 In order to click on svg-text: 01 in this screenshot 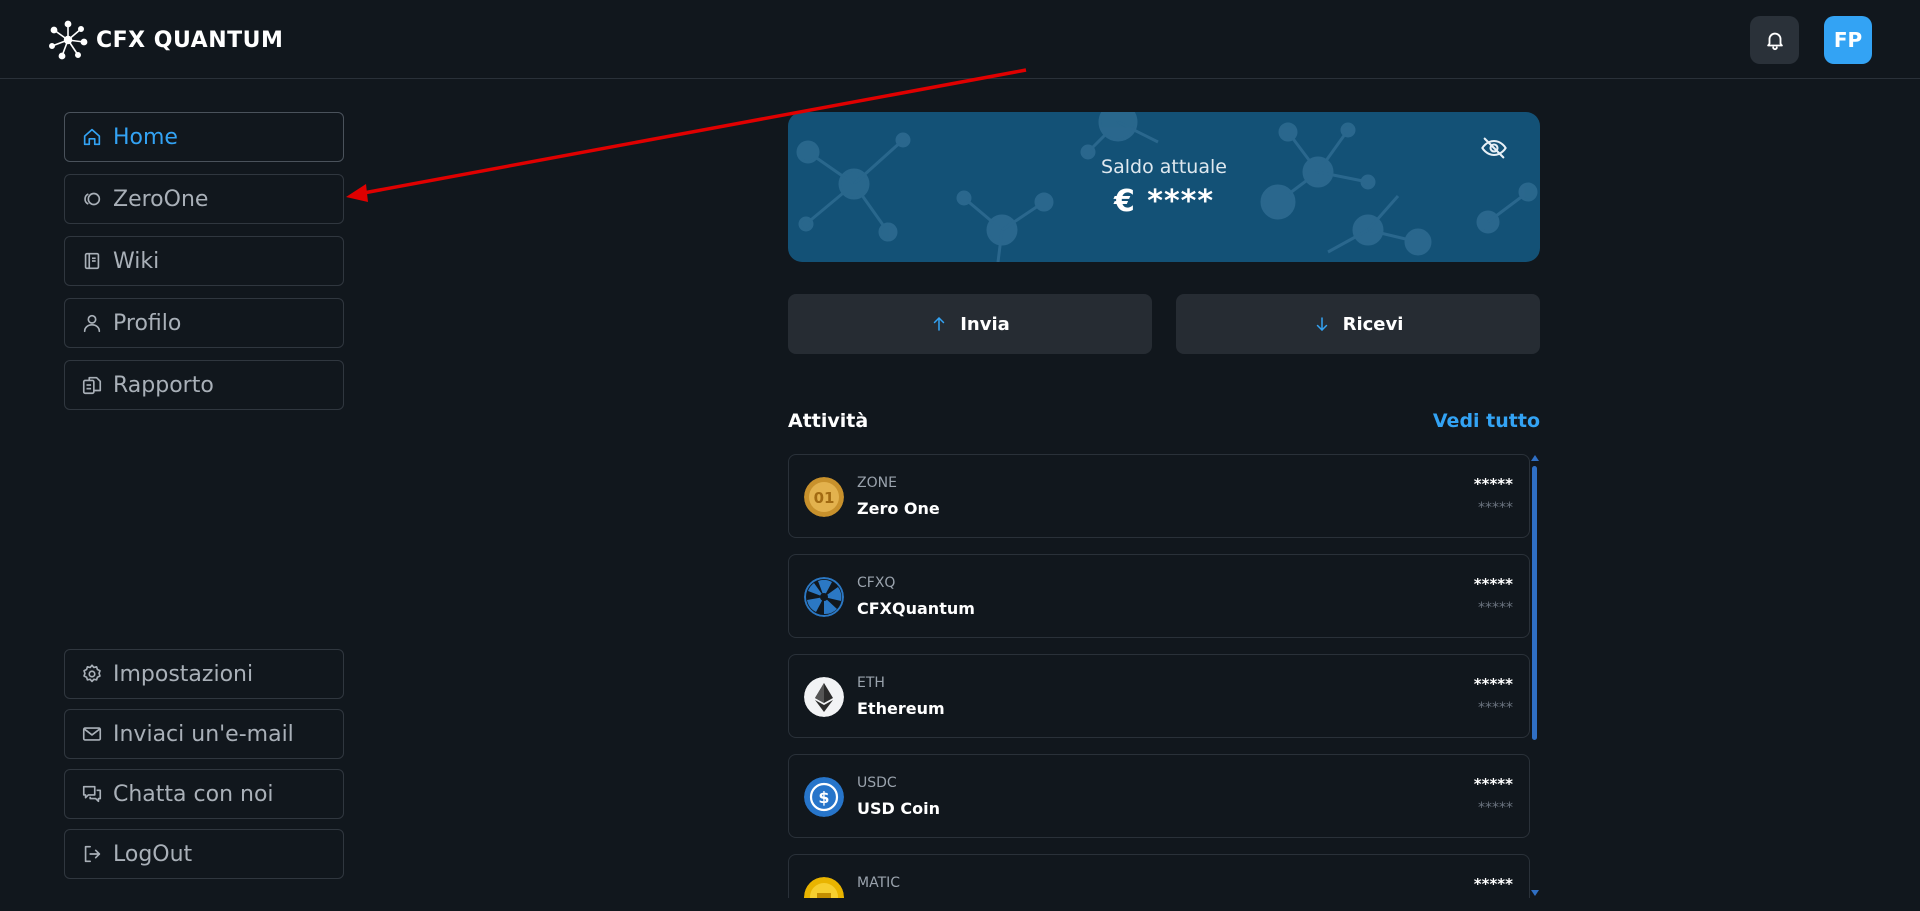, I will do `click(824, 498)`.